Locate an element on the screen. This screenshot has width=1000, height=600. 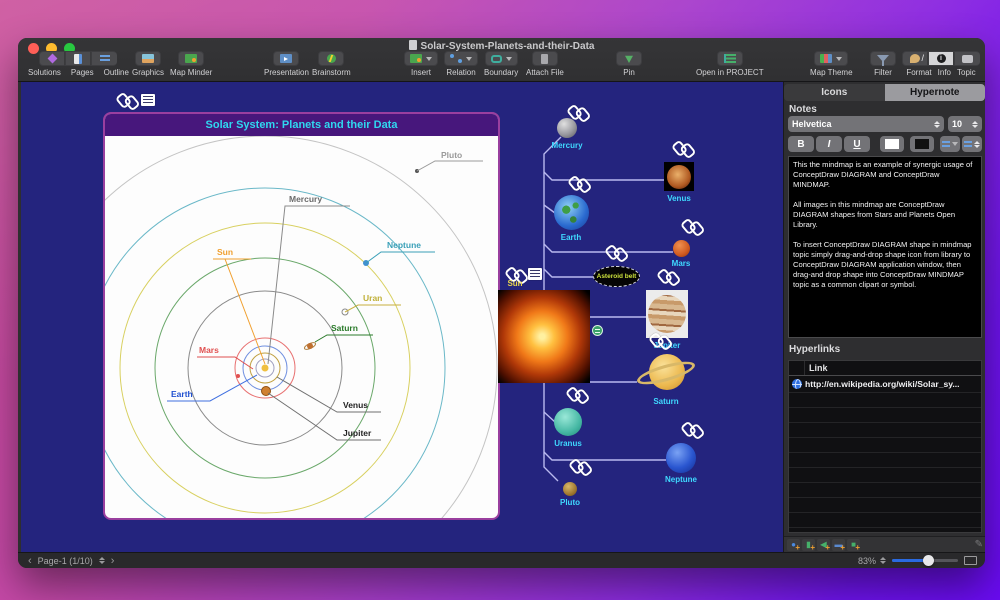
format-button: / is located at coordinates (915, 58).